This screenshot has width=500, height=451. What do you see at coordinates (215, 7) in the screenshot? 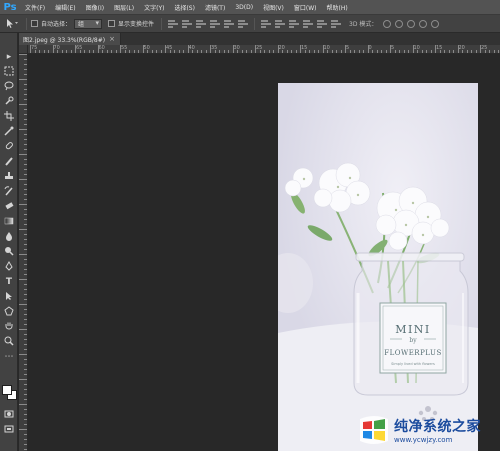
I see `menu-filter: 滤镜(T)` at bounding box center [215, 7].